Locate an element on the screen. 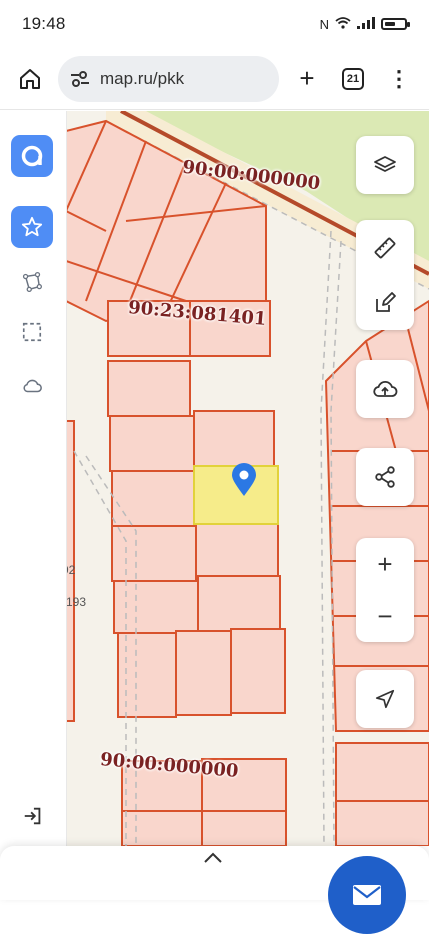 The image size is (429, 934). ruler-button is located at coordinates (385, 247).